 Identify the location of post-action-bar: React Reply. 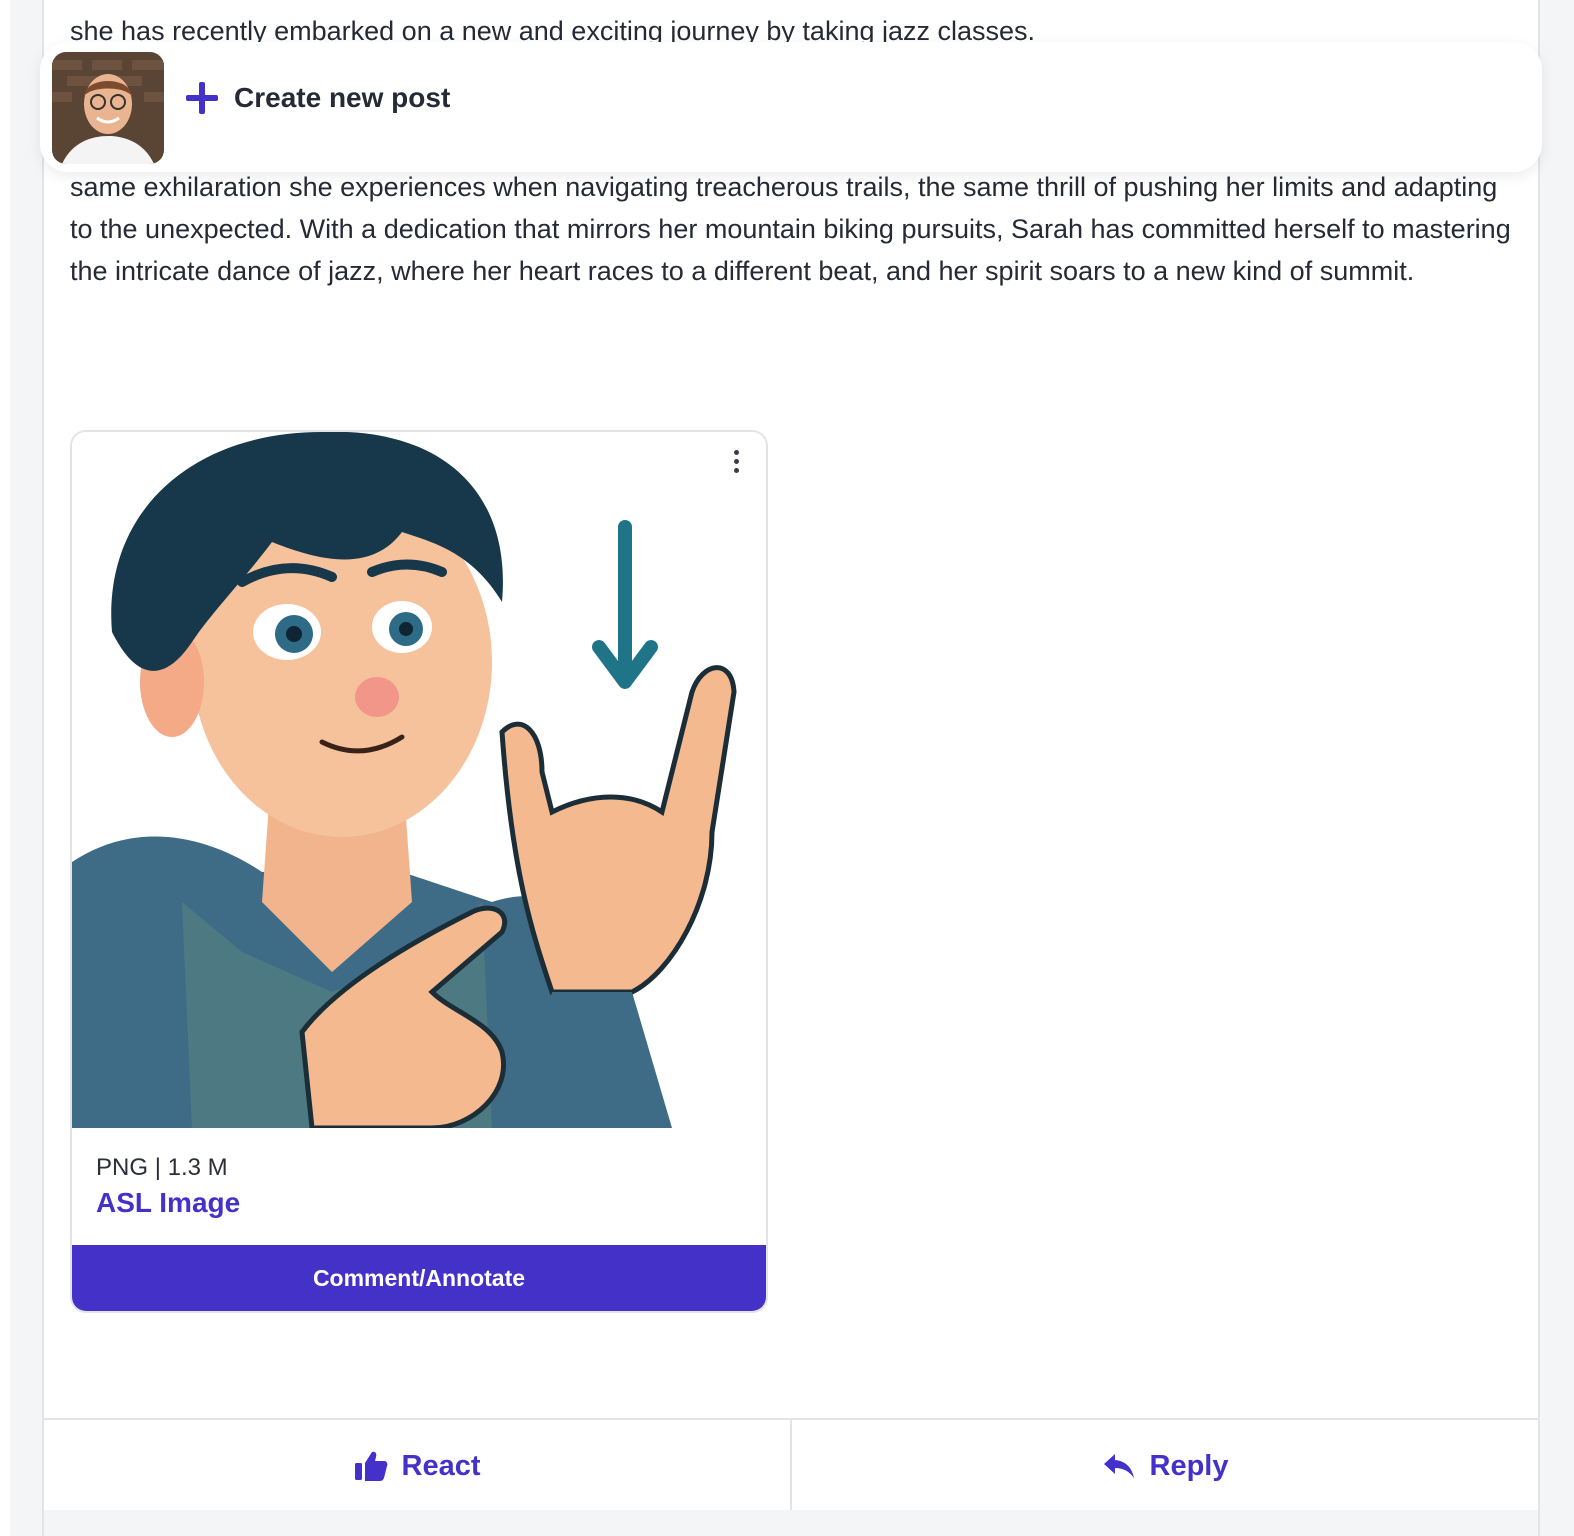
(791, 1465).